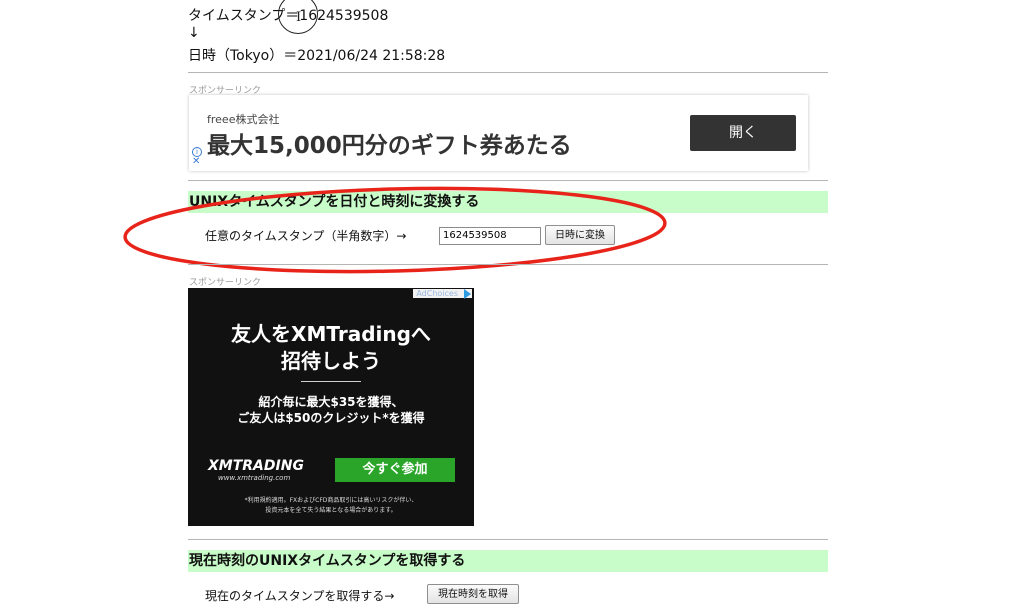 The width and height of the screenshot is (1024, 616). I want to click on xm-headline-2: 招待しよう, so click(331, 361).